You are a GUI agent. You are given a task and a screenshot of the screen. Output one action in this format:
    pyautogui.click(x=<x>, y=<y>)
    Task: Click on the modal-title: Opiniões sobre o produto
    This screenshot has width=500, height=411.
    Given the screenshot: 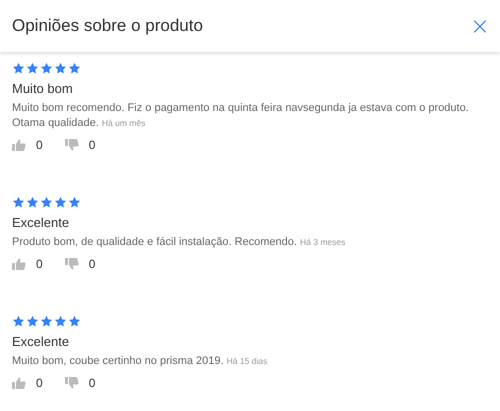 What is the action you would take?
    pyautogui.click(x=107, y=26)
    